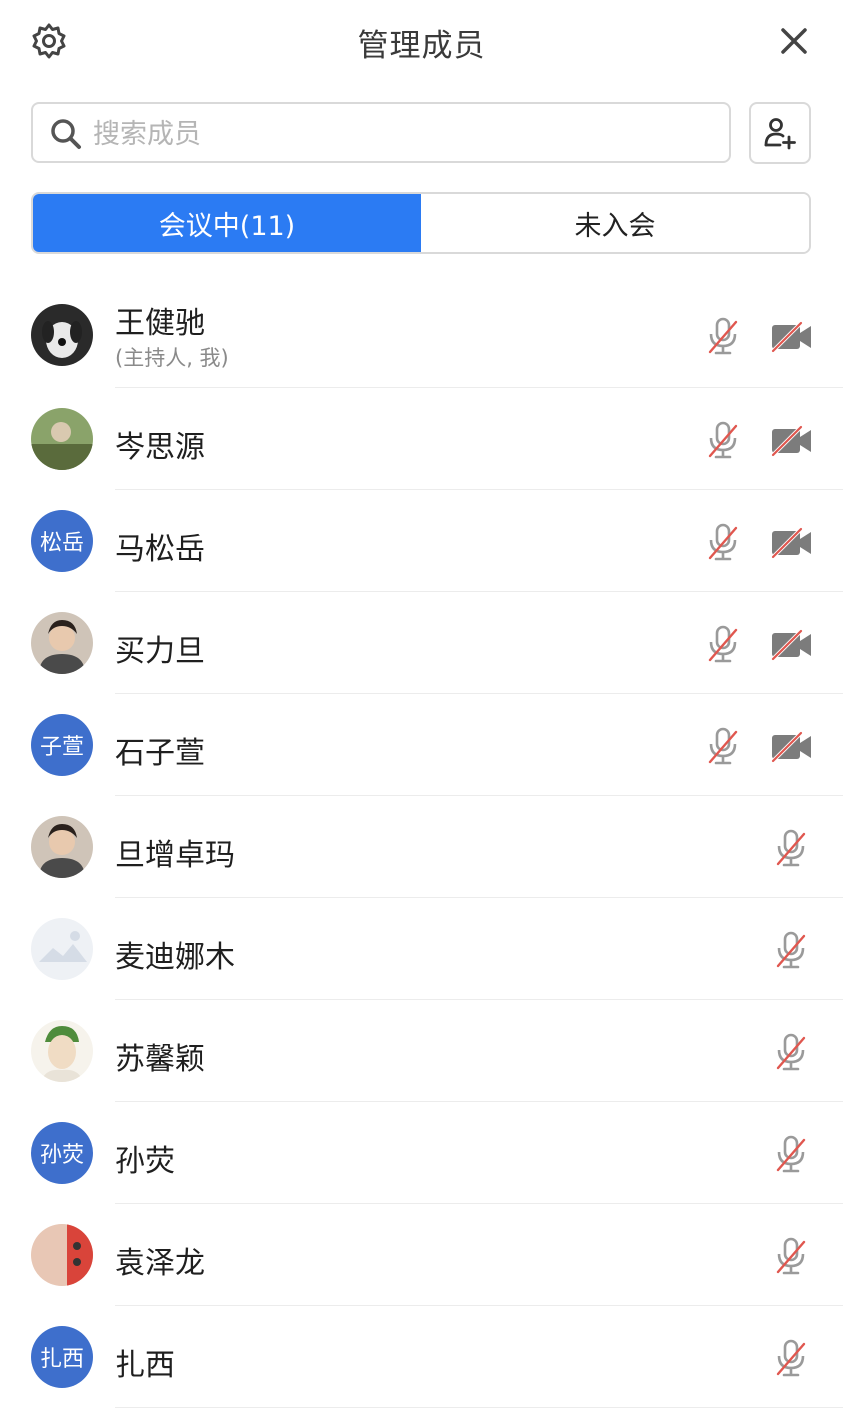 The image size is (843, 1423). Describe the element at coordinates (175, 957) in the screenshot. I see `member-name: 麦迪娜木` at that location.